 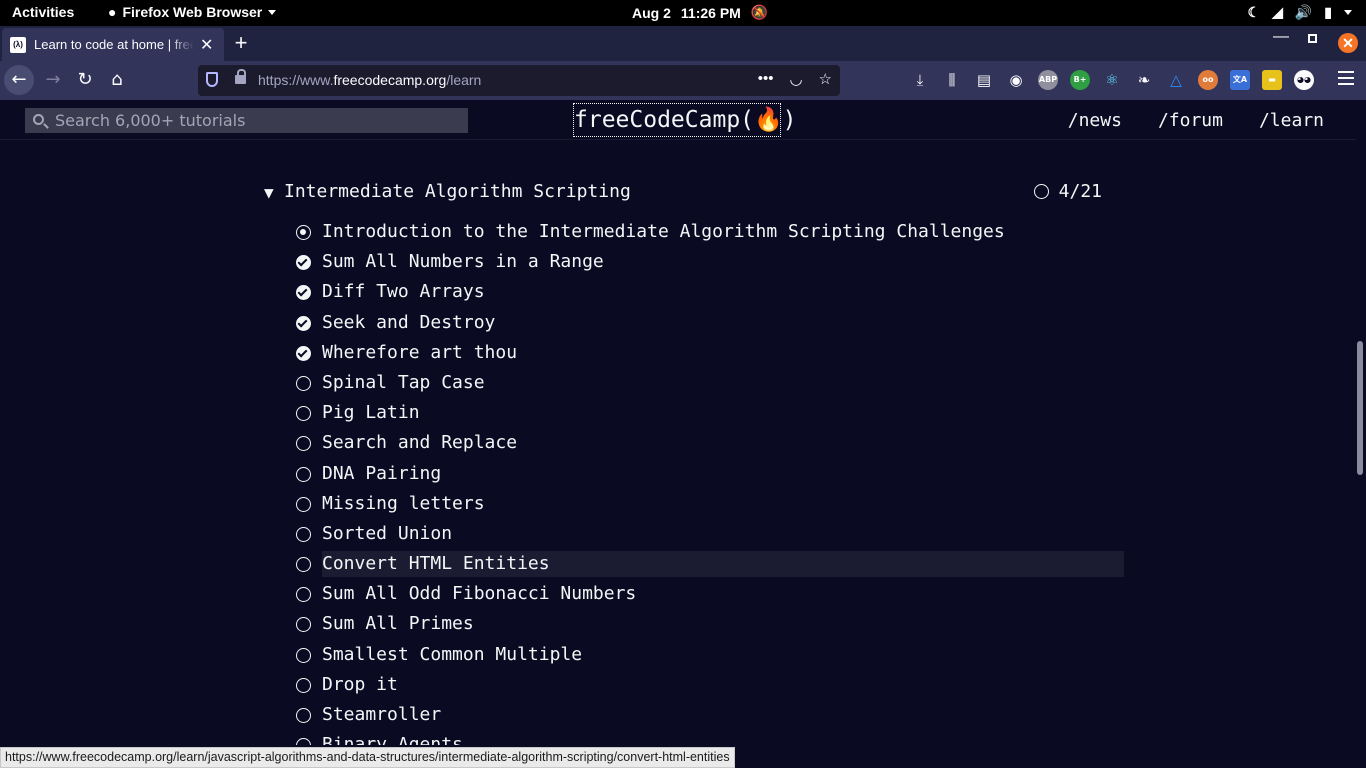 I want to click on challenge-item: Pig Latin, so click(x=710, y=415).